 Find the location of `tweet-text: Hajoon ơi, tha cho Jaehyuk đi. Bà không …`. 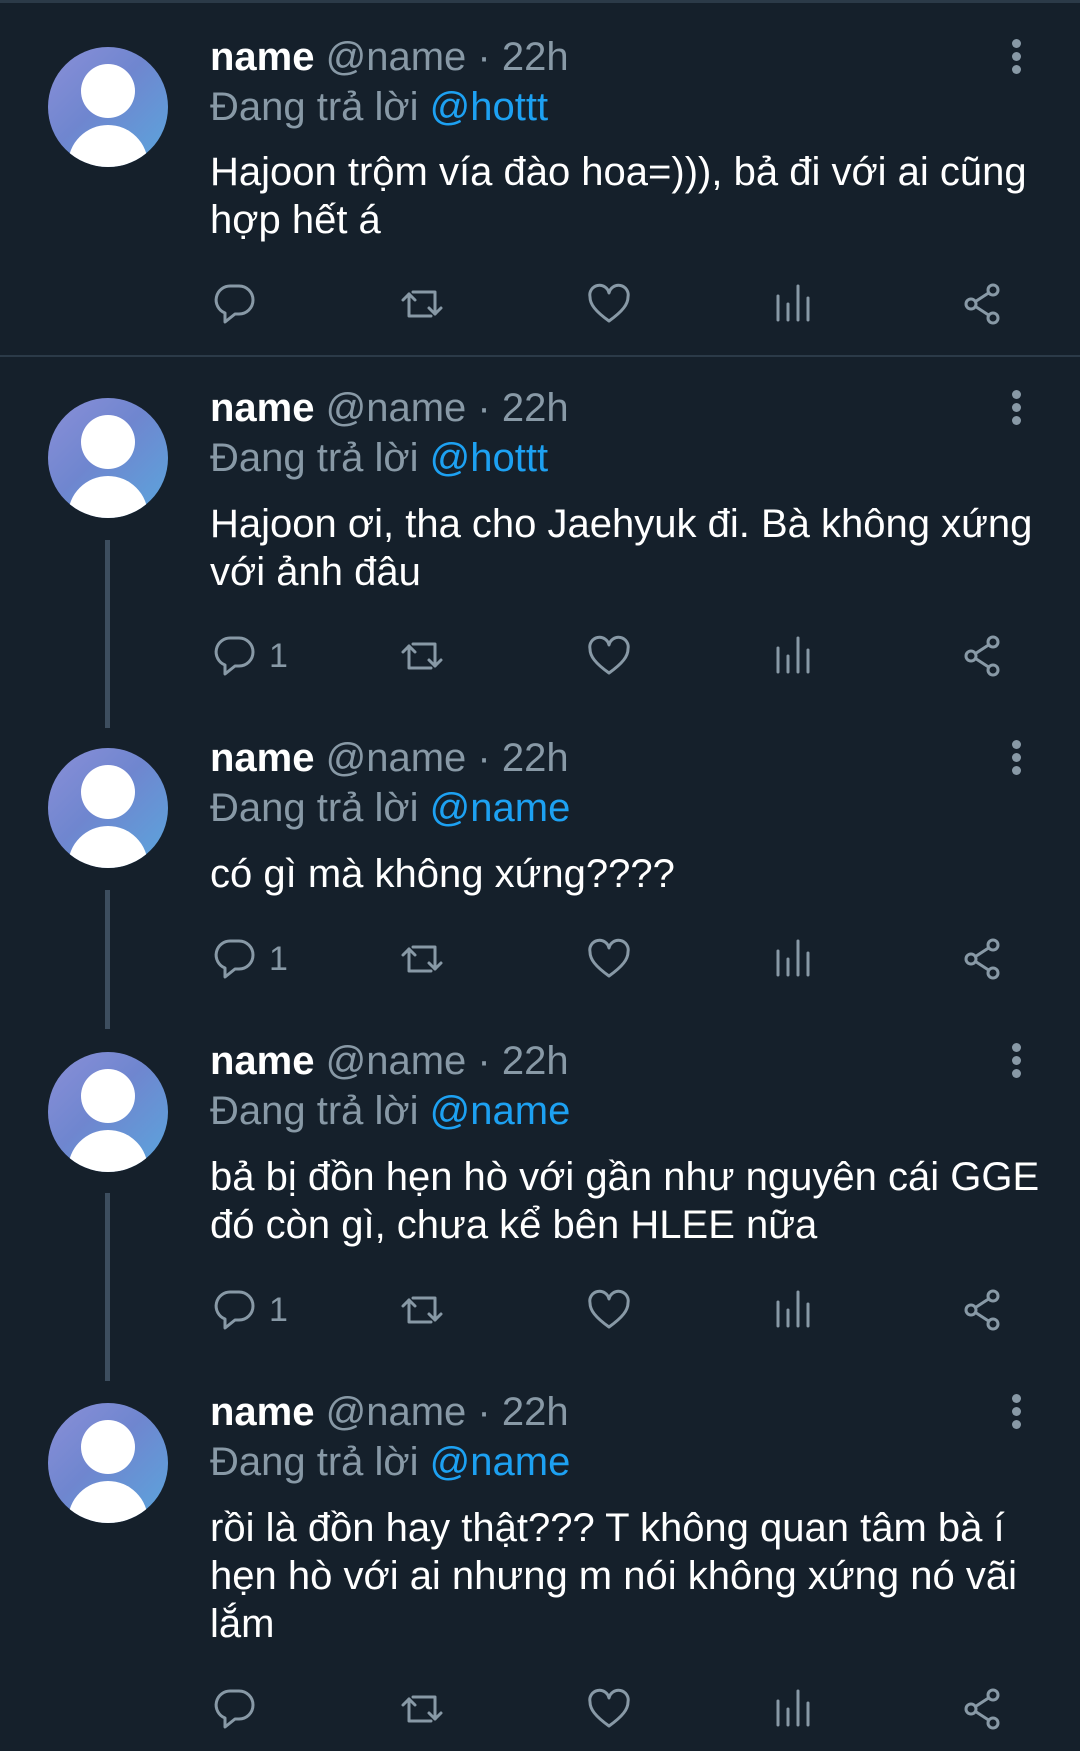

tweet-text: Hajoon ơi, tha cho Jaehyuk đi. Bà không … is located at coordinates (621, 548).